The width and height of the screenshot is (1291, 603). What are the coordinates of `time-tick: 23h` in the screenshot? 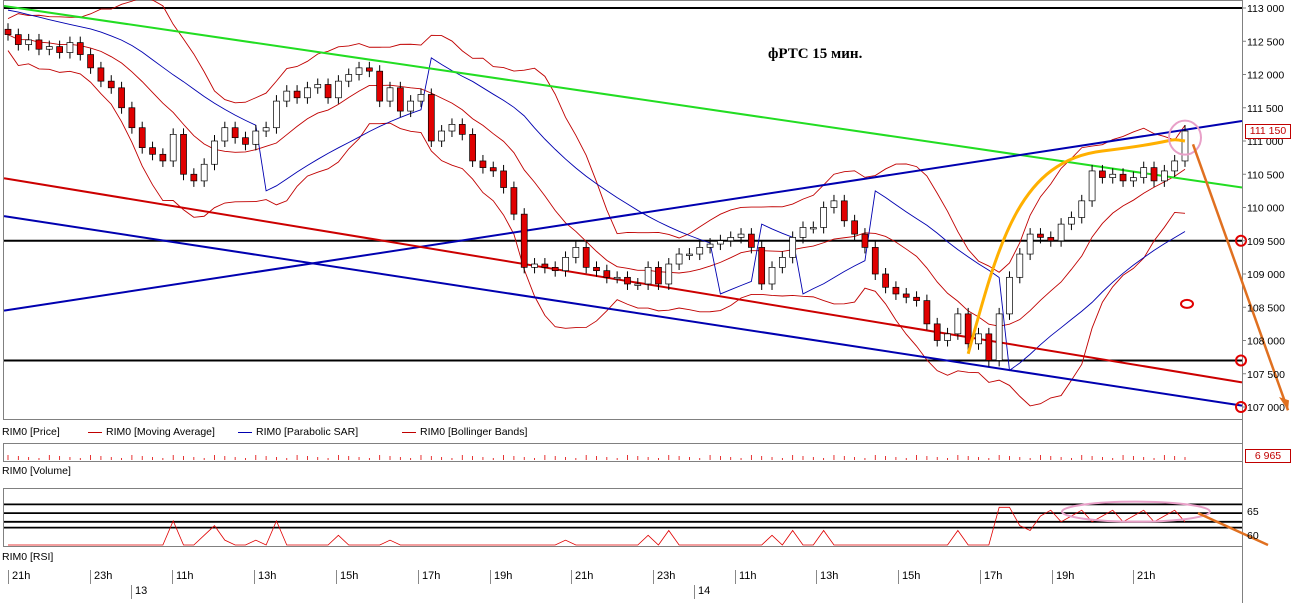 It's located at (664, 577).